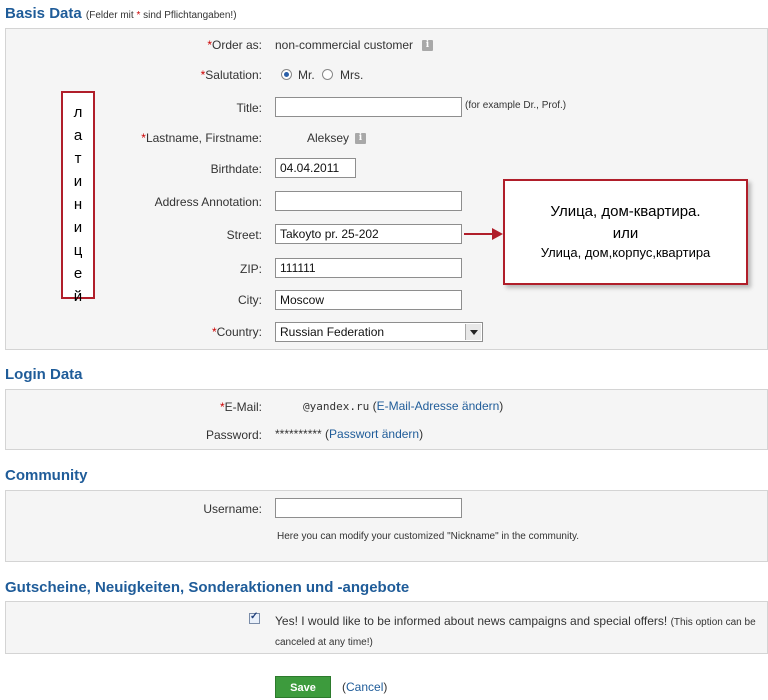  Describe the element at coordinates (328, 138) in the screenshot. I see `name-value: Aleksey` at that location.